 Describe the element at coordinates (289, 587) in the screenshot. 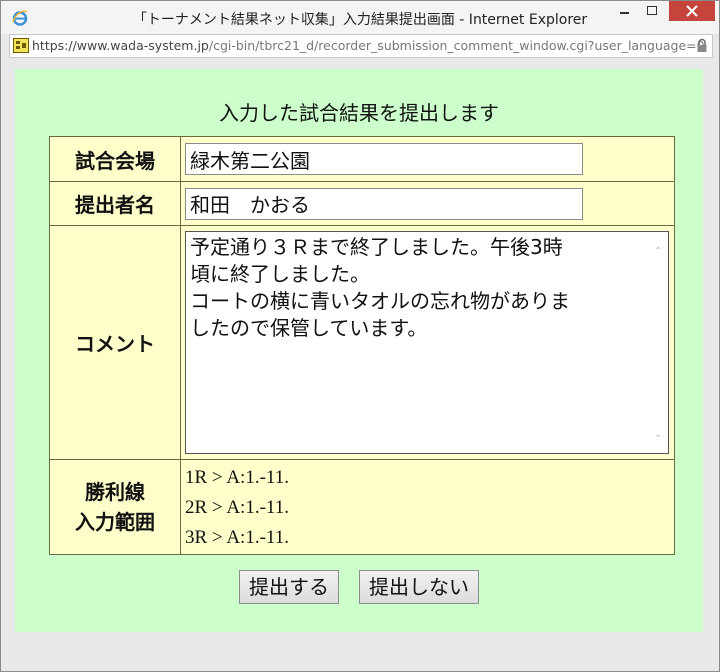

I see `submit-button: 提出する` at that location.